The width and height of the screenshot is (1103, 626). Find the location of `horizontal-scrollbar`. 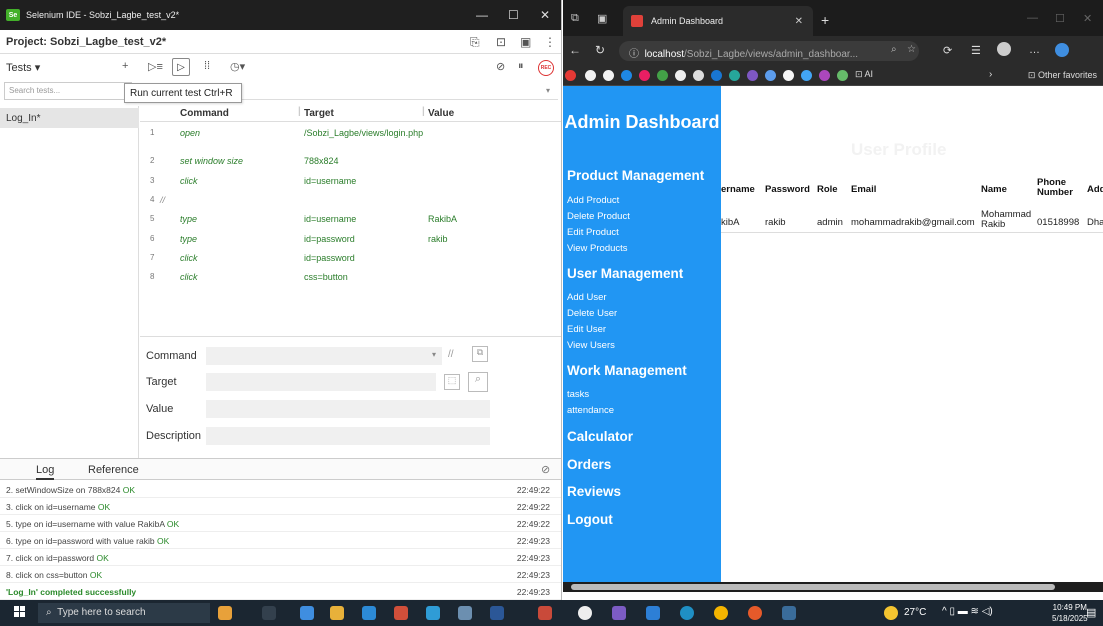

horizontal-scrollbar is located at coordinates (833, 587).